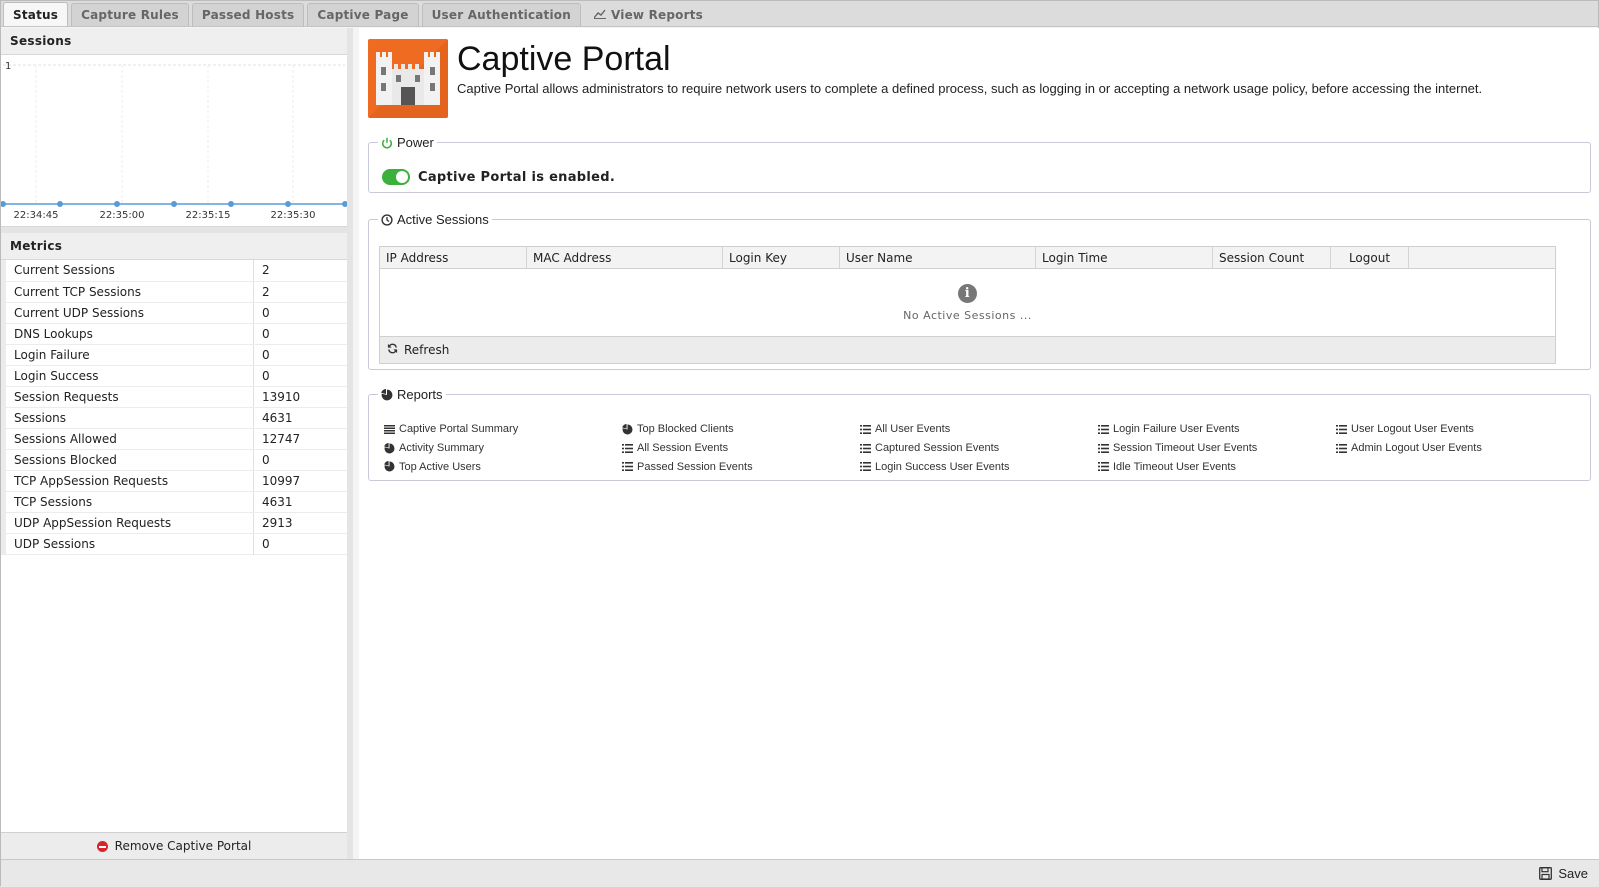 This screenshot has width=1599, height=887. I want to click on tab-status: Status, so click(36, 14).